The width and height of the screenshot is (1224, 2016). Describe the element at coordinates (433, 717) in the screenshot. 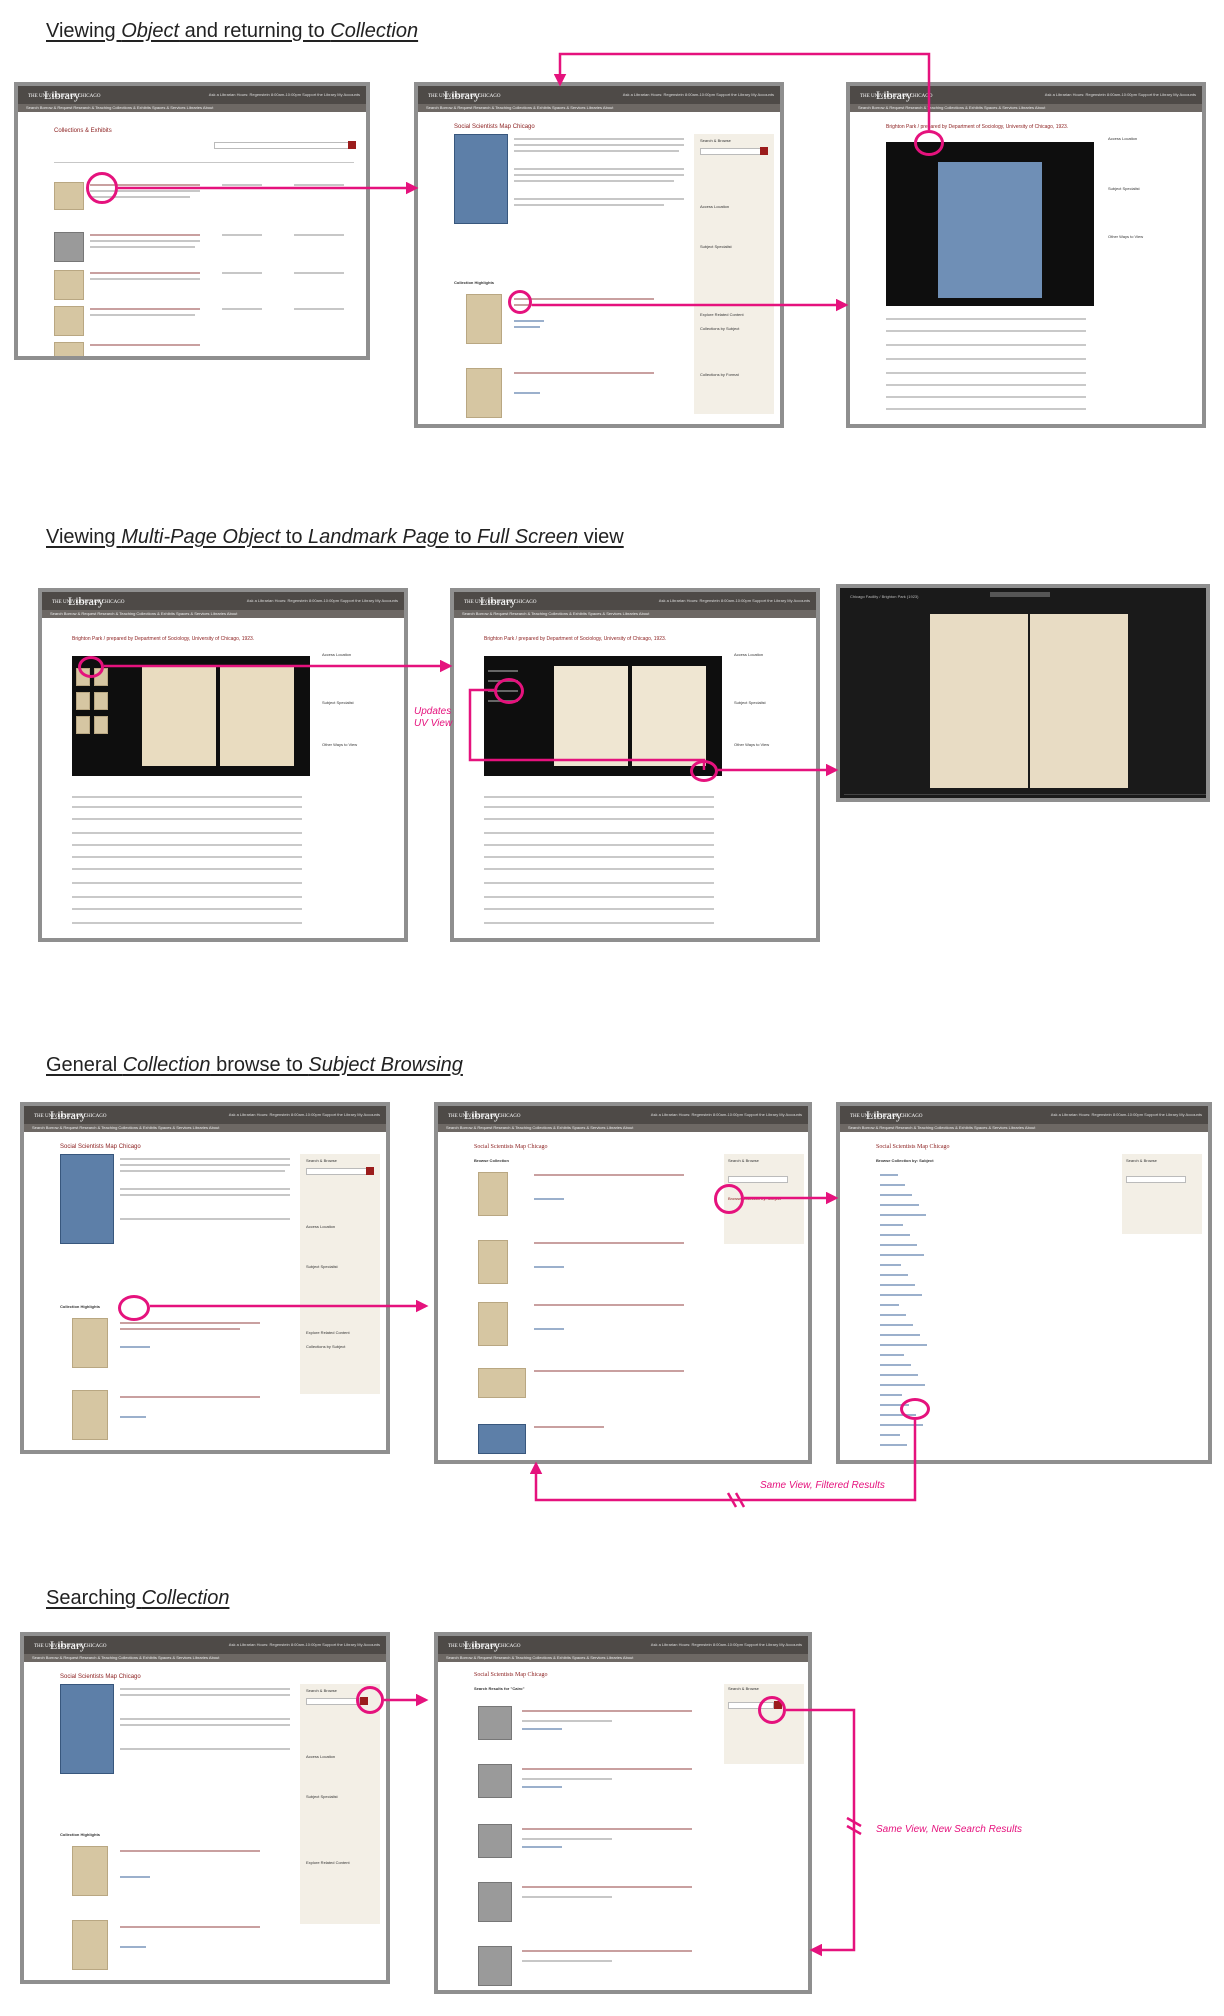

I see `annotation-updates-uv-view: Updates UV View` at that location.